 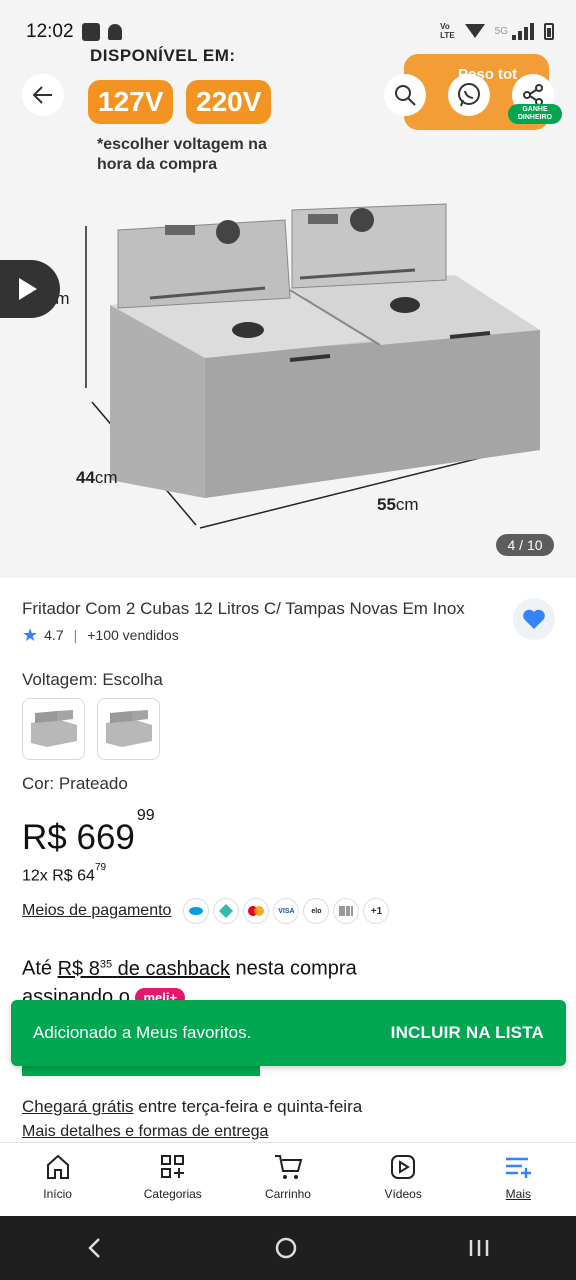 I want to click on nav-label-cart: Carrinho, so click(x=287, y=1194).